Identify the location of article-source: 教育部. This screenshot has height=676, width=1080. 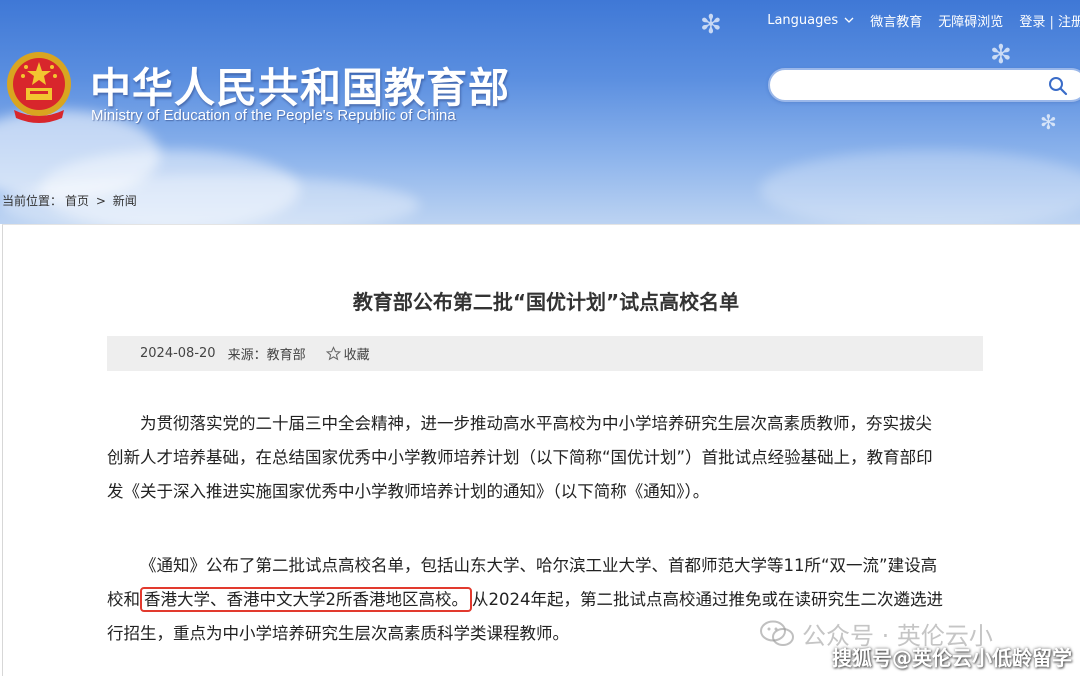
(286, 355).